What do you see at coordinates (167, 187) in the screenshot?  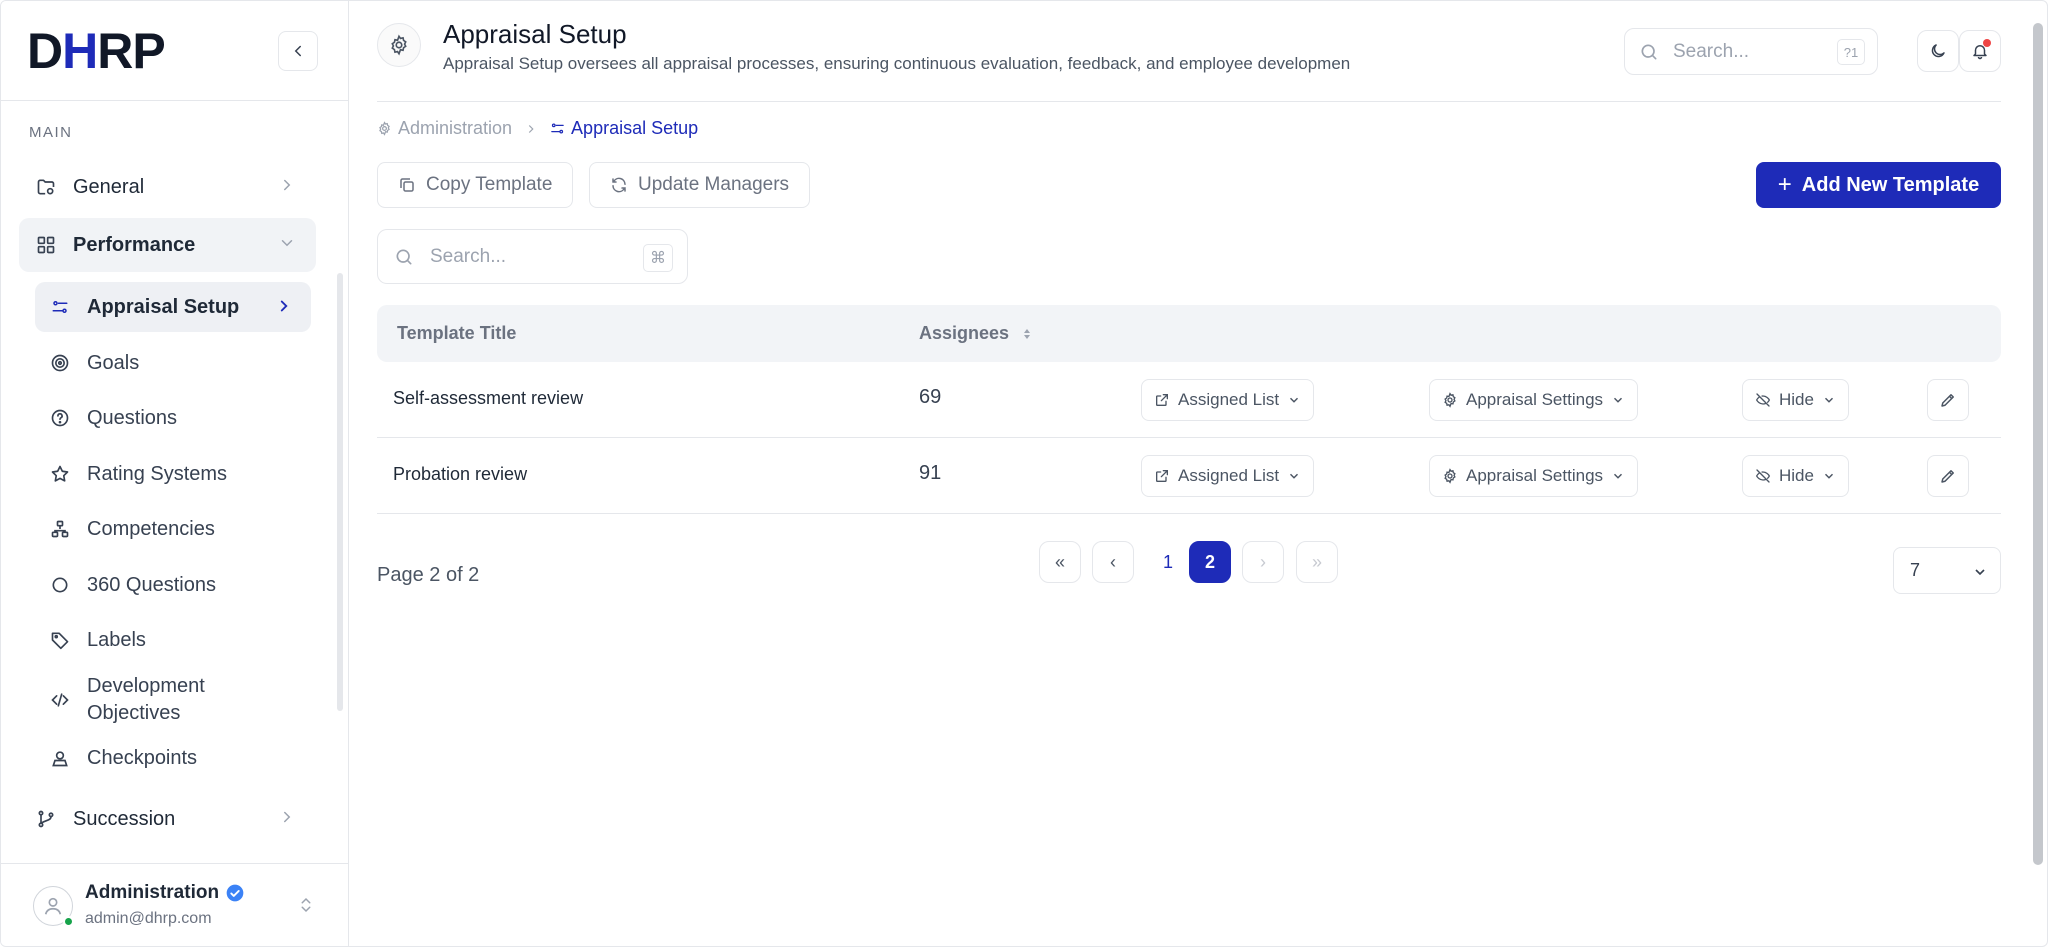 I see `sidebar-item-general: General` at bounding box center [167, 187].